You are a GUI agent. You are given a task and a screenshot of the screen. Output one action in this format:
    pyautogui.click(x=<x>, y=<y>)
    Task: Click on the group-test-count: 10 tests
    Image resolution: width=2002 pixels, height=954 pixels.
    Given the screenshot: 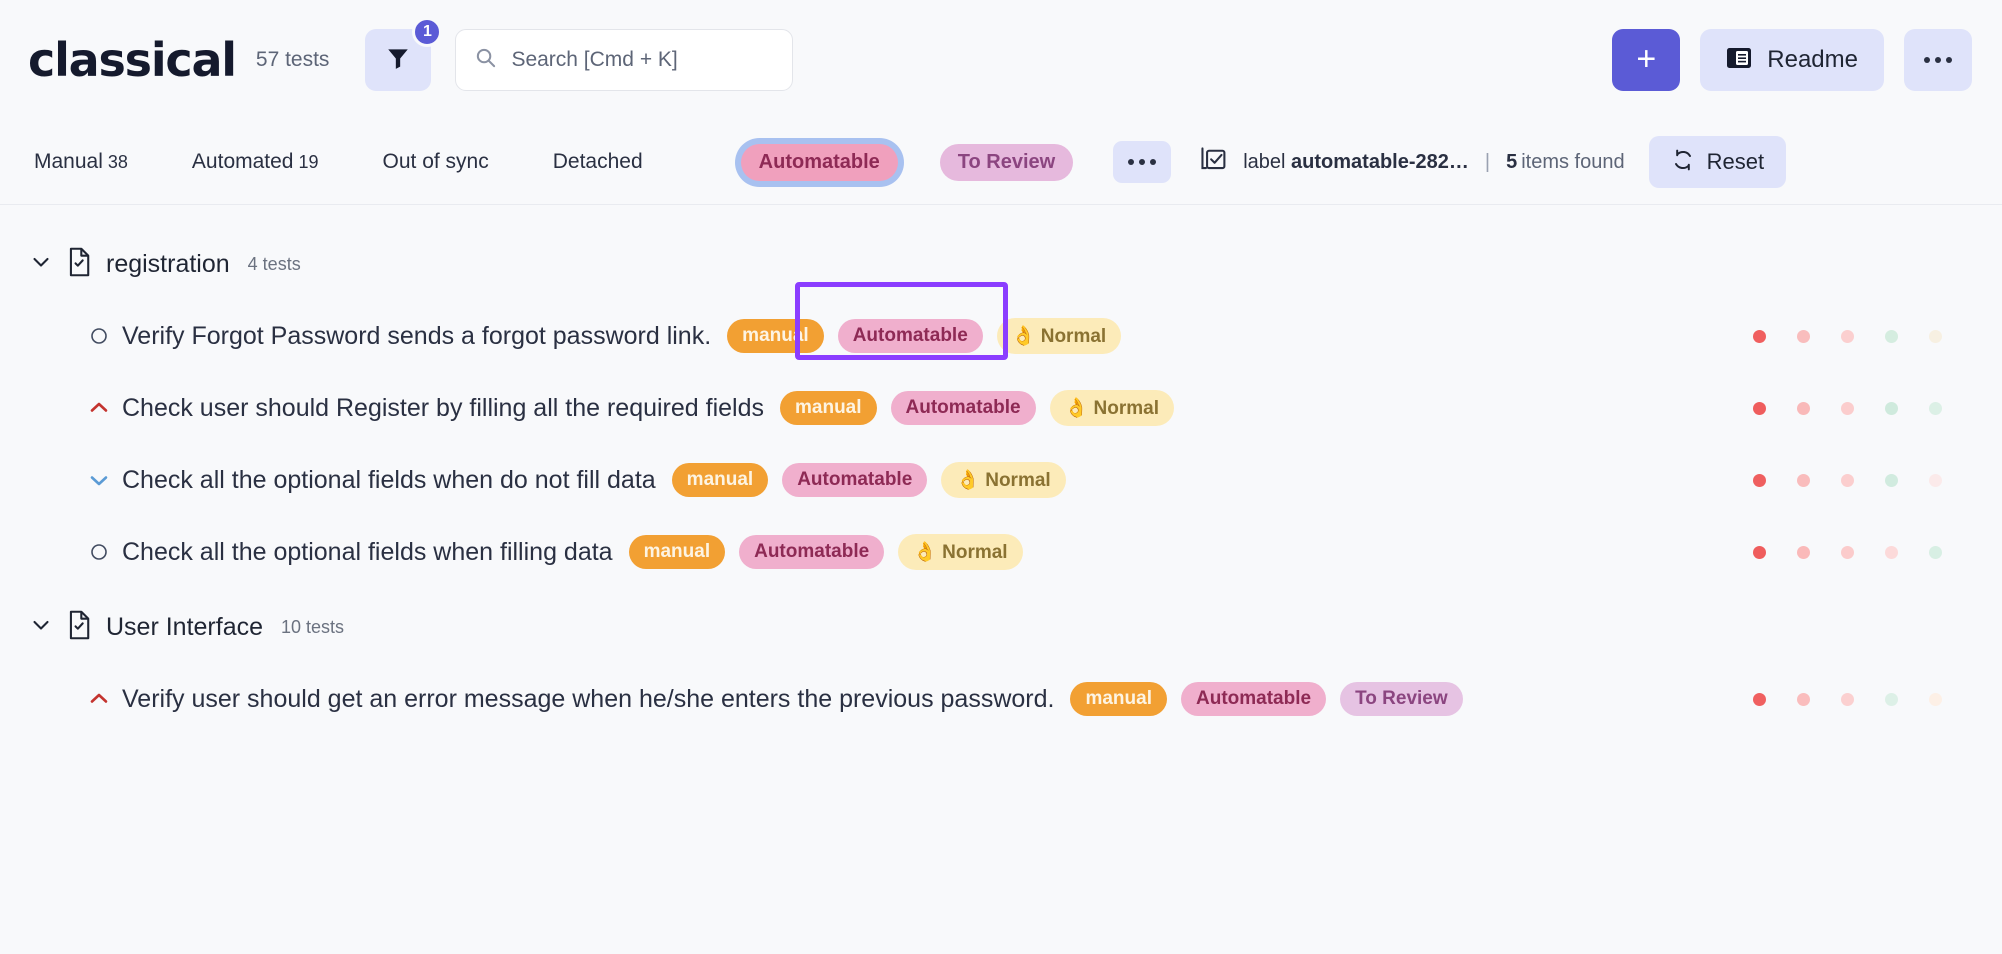 What is the action you would take?
    pyautogui.click(x=313, y=627)
    